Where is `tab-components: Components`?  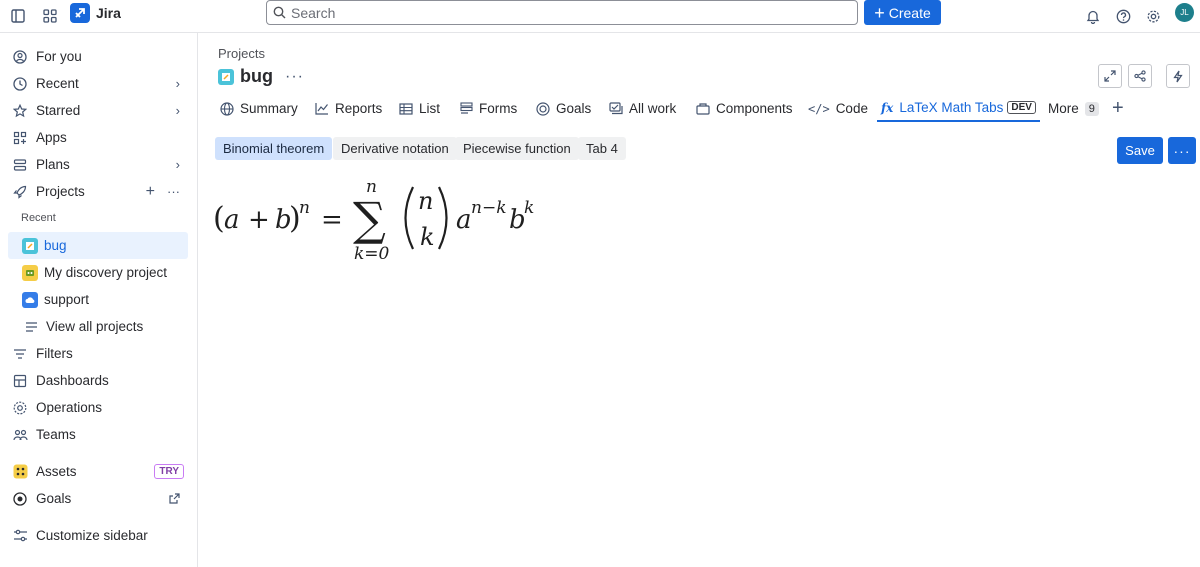
tab-components: Components is located at coordinates (744, 108).